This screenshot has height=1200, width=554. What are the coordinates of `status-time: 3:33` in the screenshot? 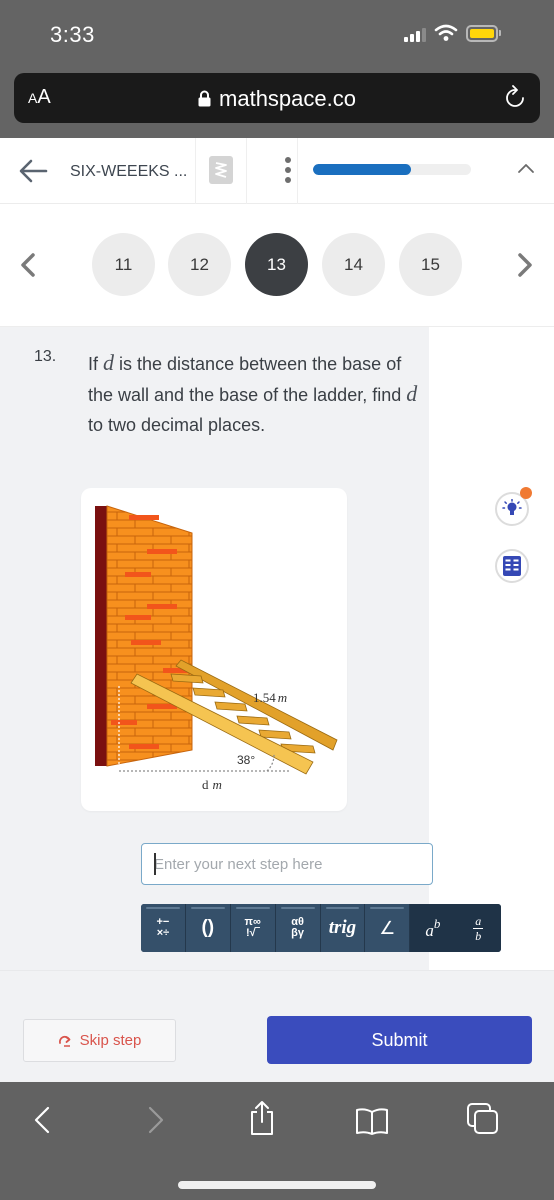 It's located at (72, 34).